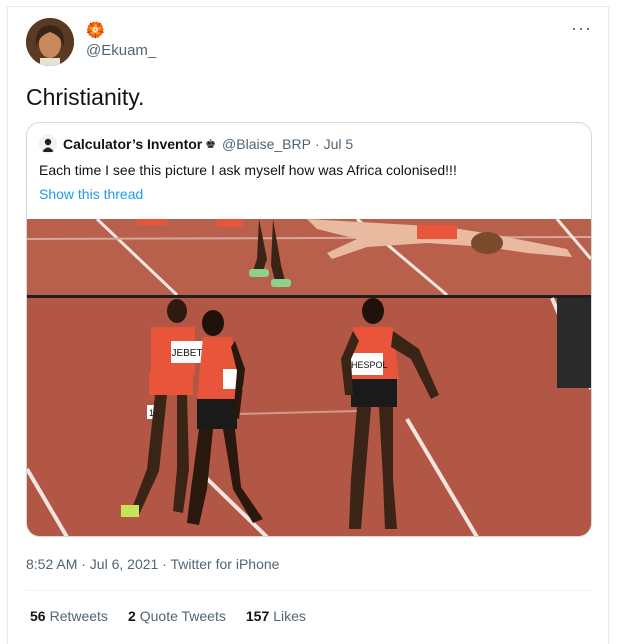 This screenshot has height=644, width=620. I want to click on author-info: 🏵️ @Ekuam_, so click(121, 40).